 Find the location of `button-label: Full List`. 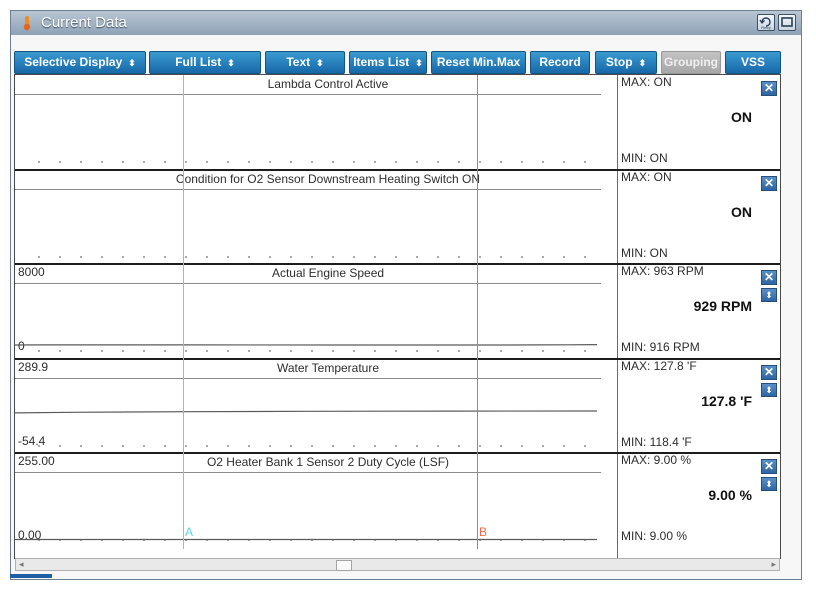

button-label: Full List is located at coordinates (198, 62).